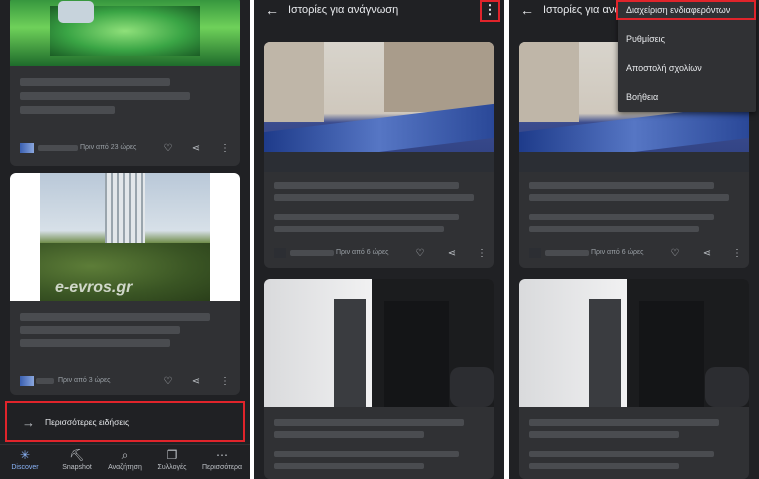 The width and height of the screenshot is (759, 479). Describe the element at coordinates (25, 467) in the screenshot. I see `nav-label: Discover` at that location.